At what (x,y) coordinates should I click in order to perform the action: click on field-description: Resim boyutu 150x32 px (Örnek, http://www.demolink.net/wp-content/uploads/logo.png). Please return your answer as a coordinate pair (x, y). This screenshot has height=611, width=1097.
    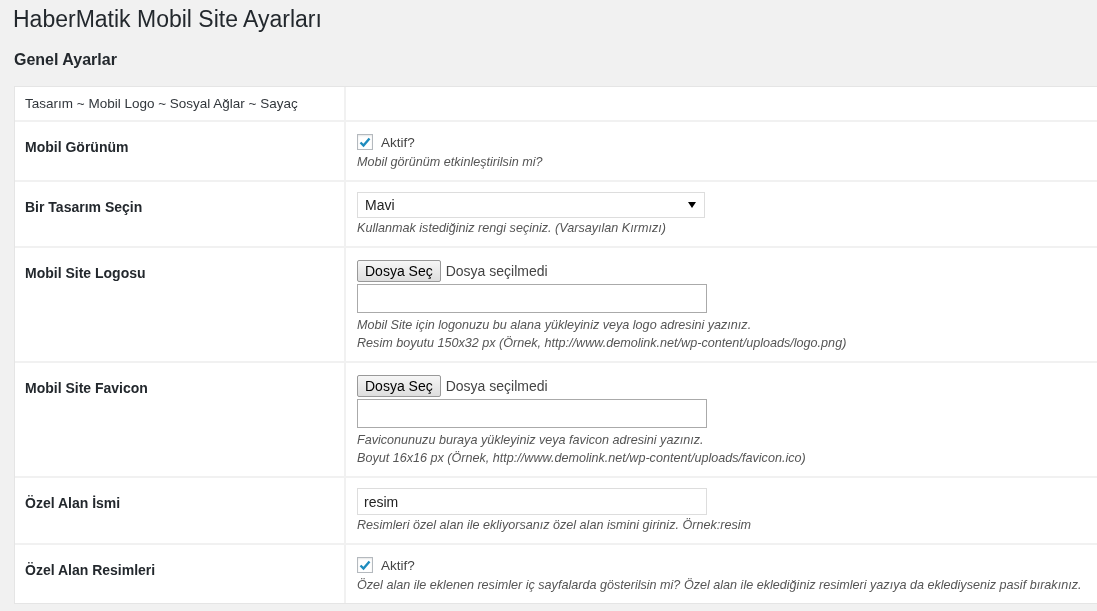
    Looking at the image, I should click on (602, 343).